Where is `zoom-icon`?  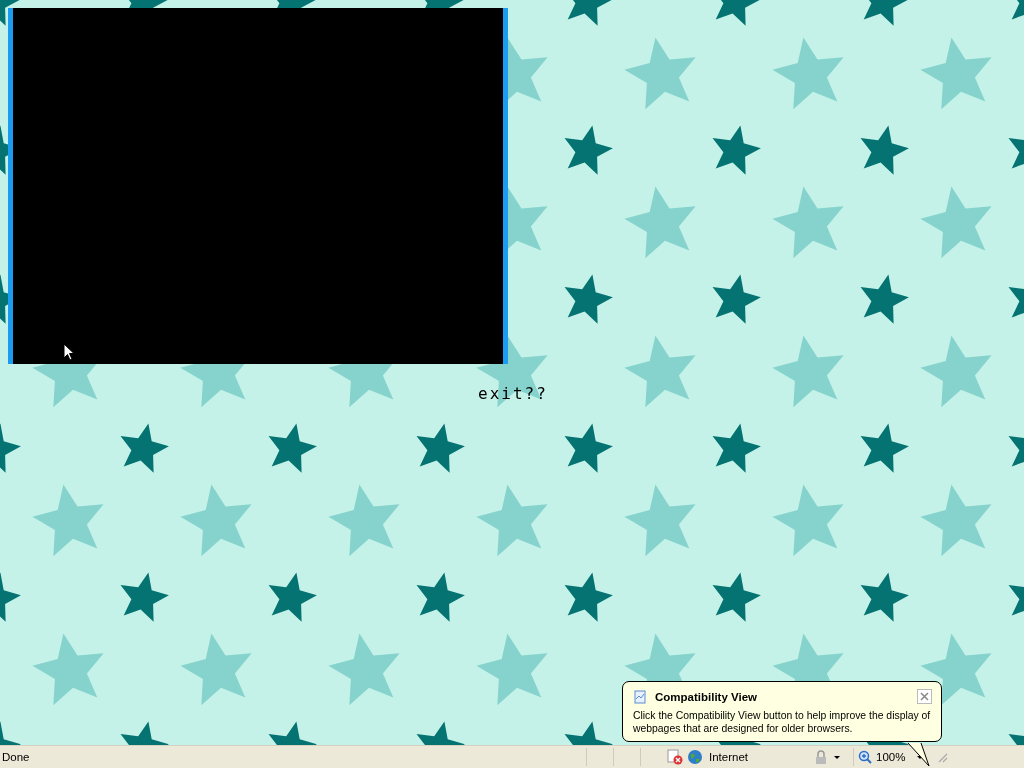
zoom-icon is located at coordinates (865, 757).